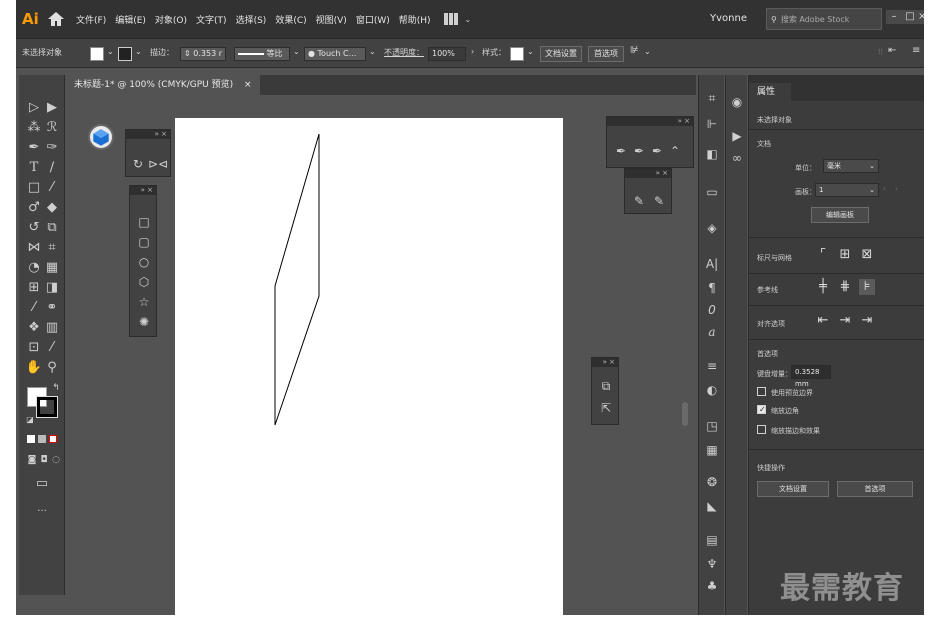 Image resolution: width=930 pixels, height=623 pixels. I want to click on color-guide-icon: ▭, so click(712, 192).